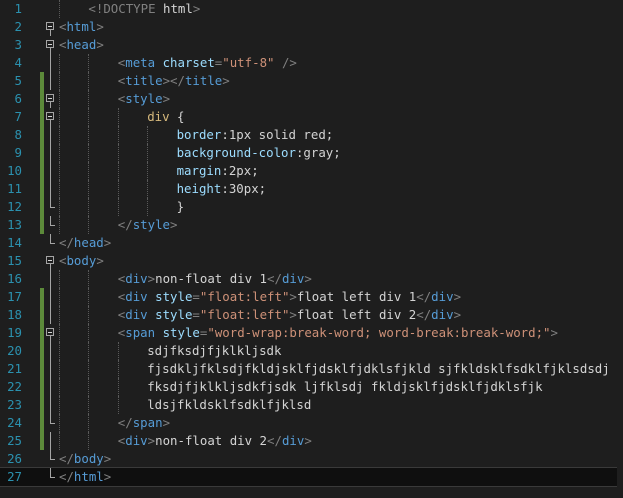  What do you see at coordinates (211, 440) in the screenshot?
I see `code-token: non-float div 2` at bounding box center [211, 440].